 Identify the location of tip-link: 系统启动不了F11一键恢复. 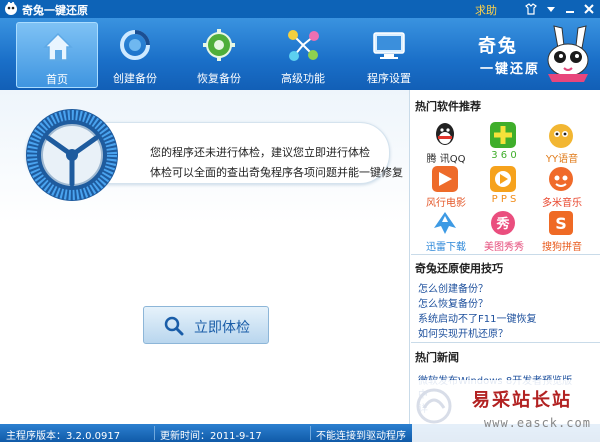
(477, 317).